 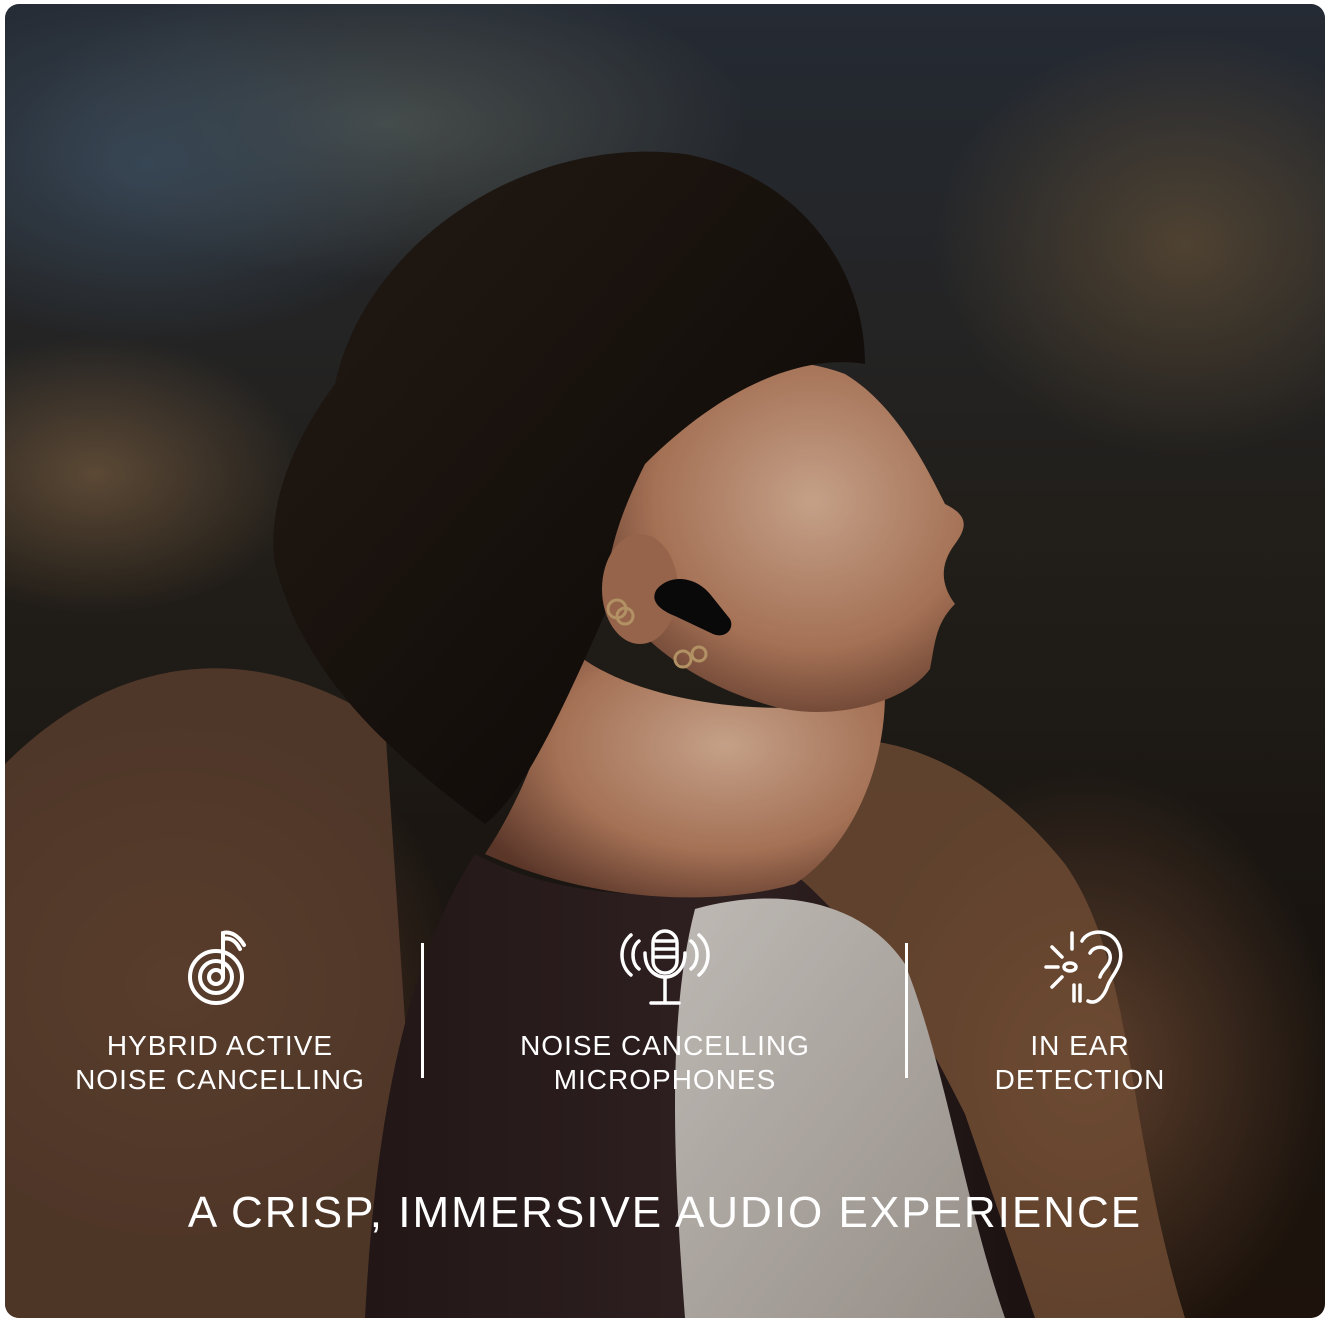 What do you see at coordinates (665, 1062) in the screenshot?
I see `feature-label-noise-mics: NOISE CANCELLING MICROPHONES` at bounding box center [665, 1062].